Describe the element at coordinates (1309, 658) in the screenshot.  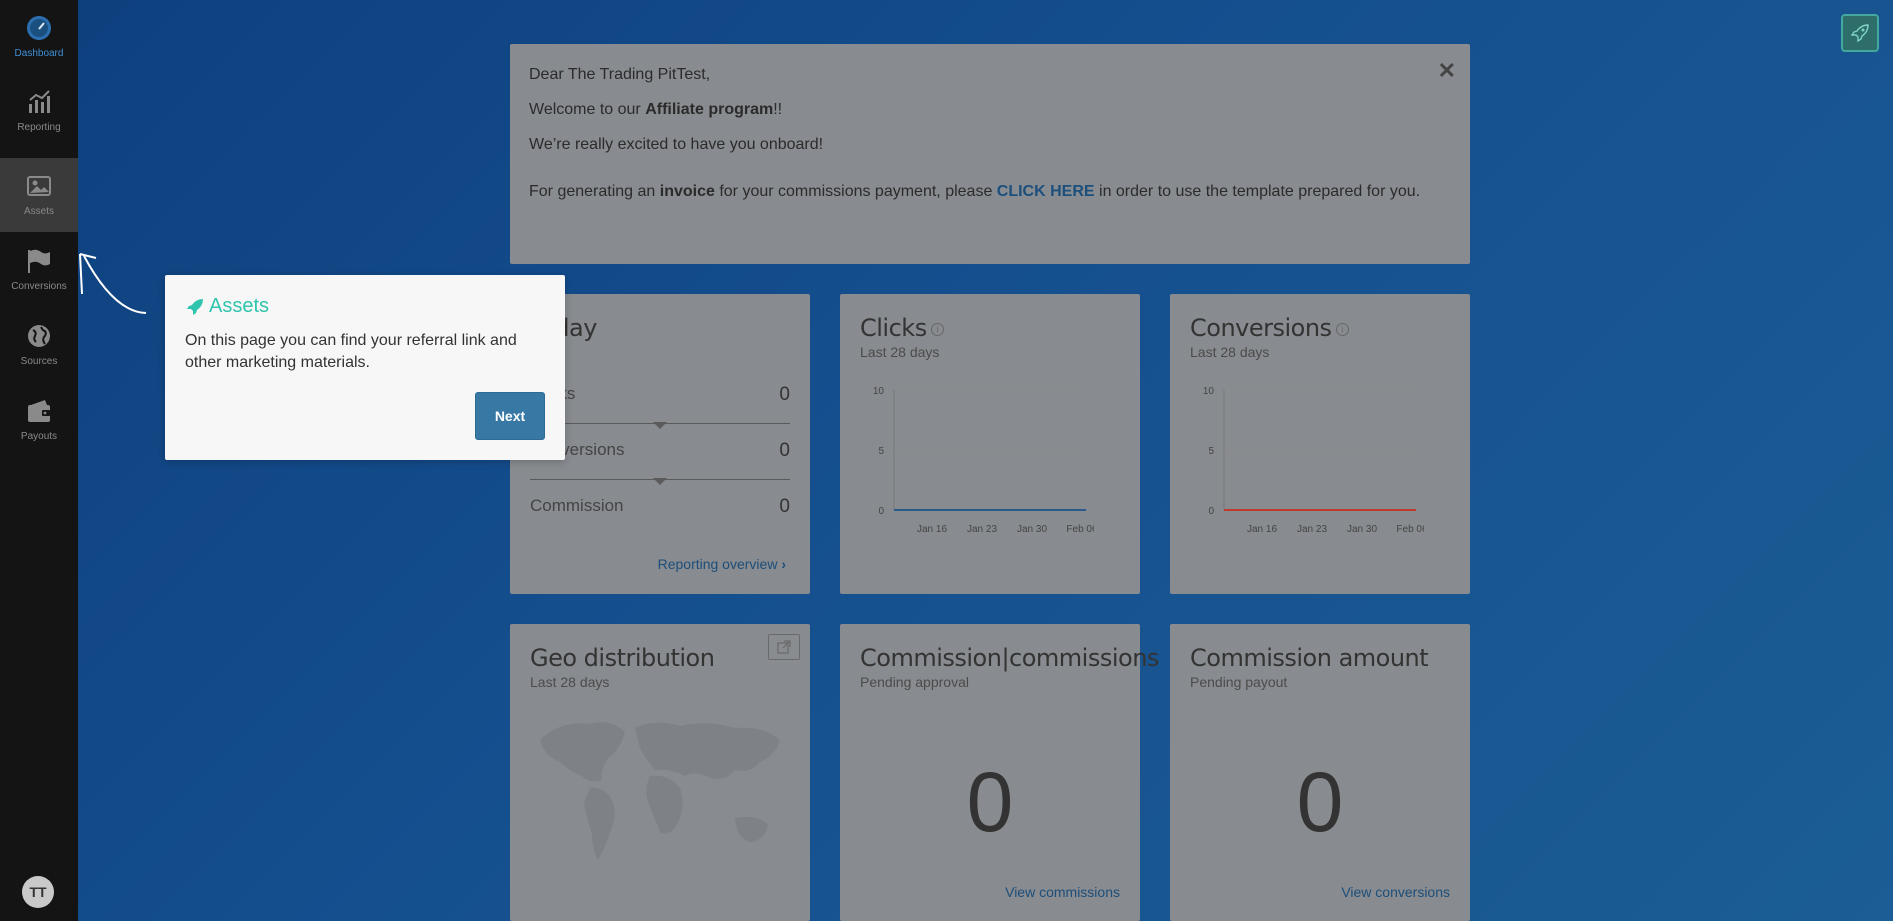
I see `card-title: Commission amount` at that location.